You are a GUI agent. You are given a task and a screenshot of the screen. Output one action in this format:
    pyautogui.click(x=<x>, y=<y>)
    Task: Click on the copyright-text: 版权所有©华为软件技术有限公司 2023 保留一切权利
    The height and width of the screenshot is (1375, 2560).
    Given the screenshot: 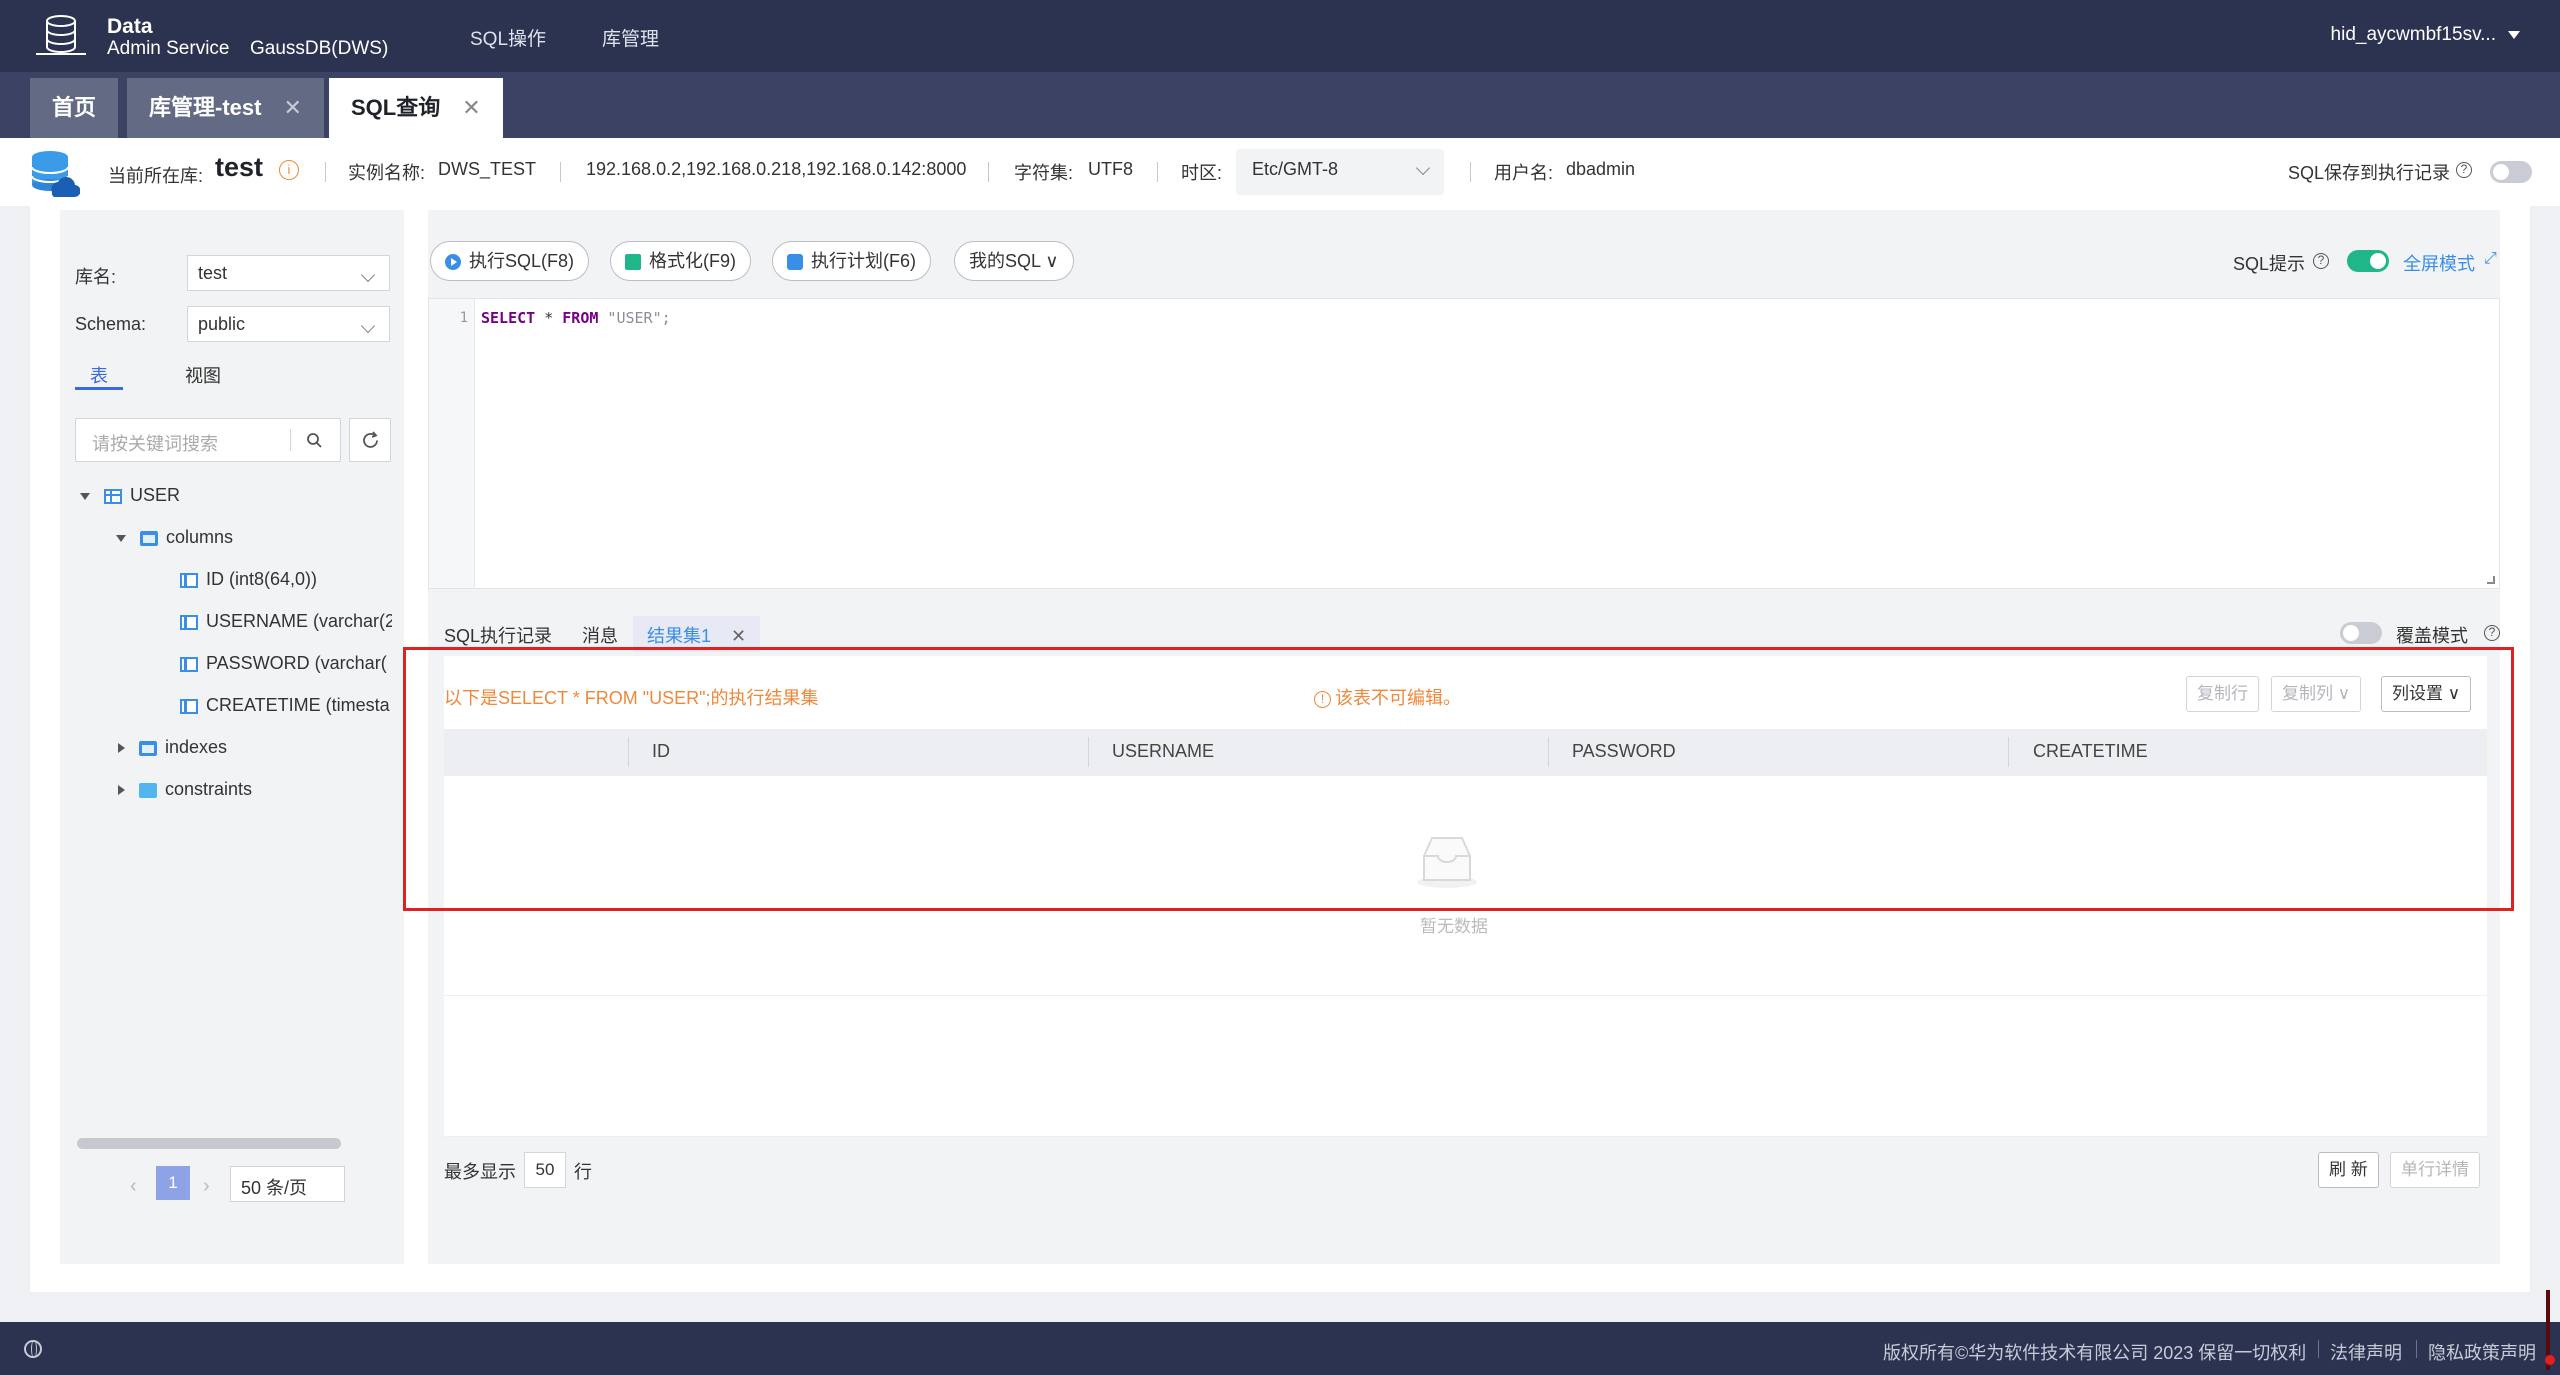 What is the action you would take?
    pyautogui.click(x=2095, y=1353)
    